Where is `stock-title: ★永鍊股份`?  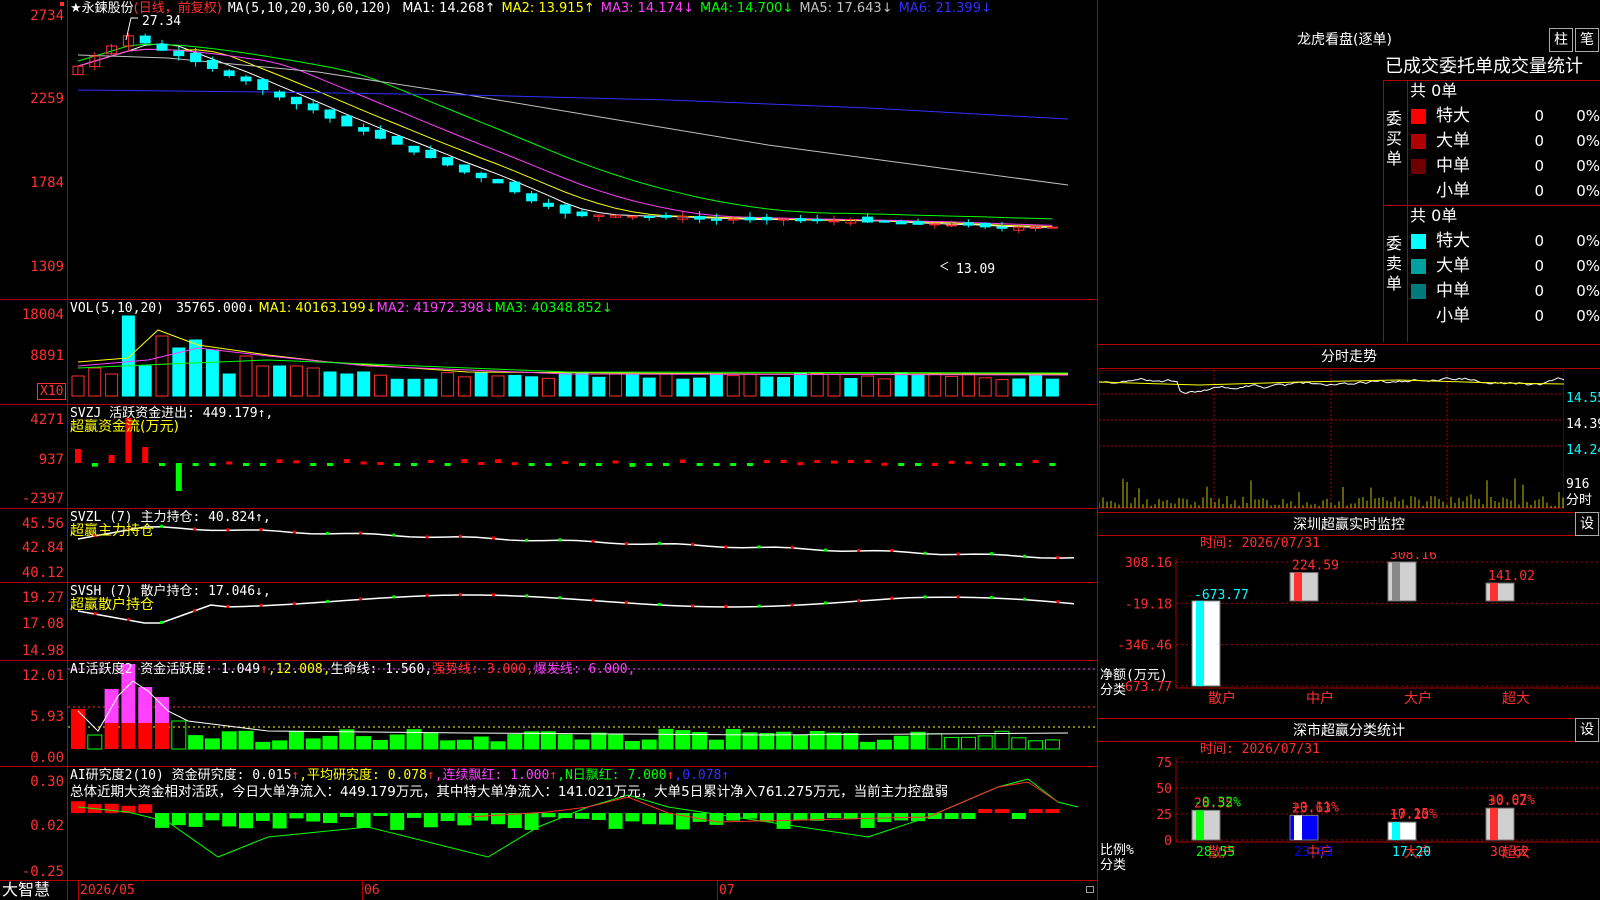 stock-title: ★永鍊股份 is located at coordinates (102, 8).